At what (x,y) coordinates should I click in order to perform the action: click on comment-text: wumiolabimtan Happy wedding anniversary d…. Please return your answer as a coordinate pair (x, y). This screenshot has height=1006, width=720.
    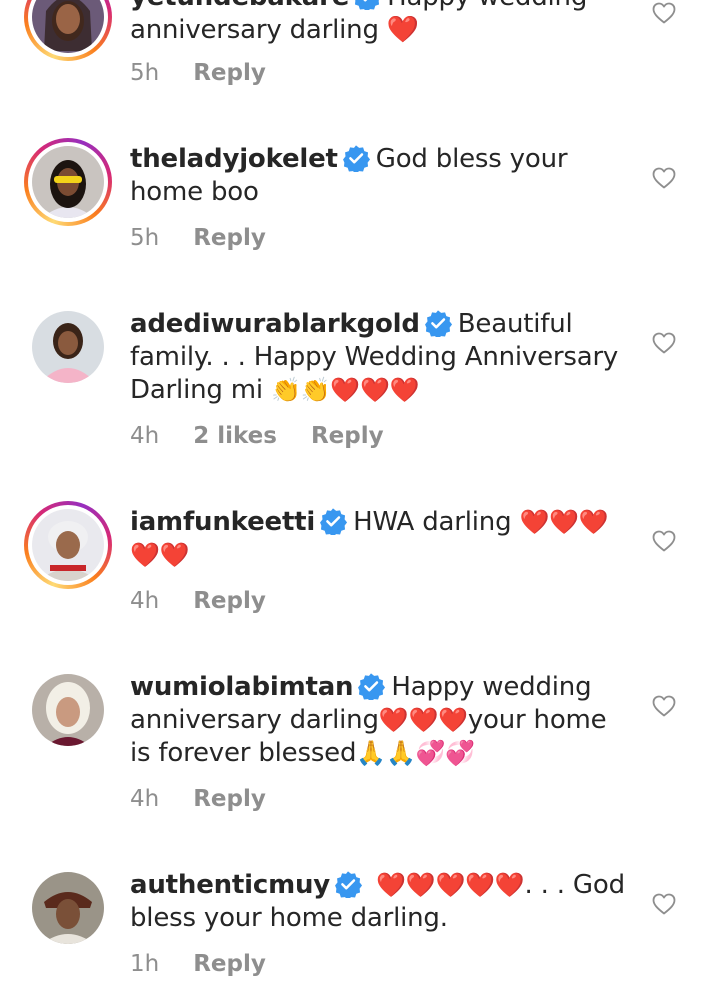
    Looking at the image, I should click on (377, 720).